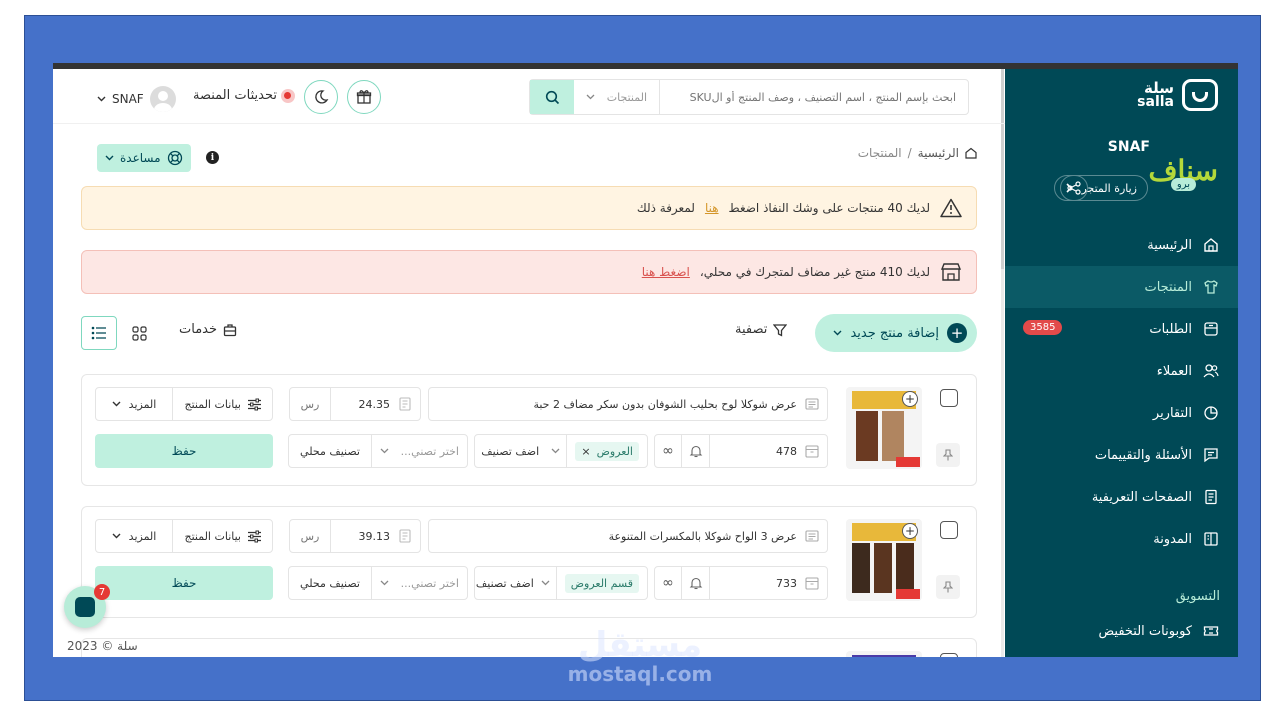 Image resolution: width=1280 pixels, height=720 pixels. I want to click on plan-badge: برو, so click(1183, 184).